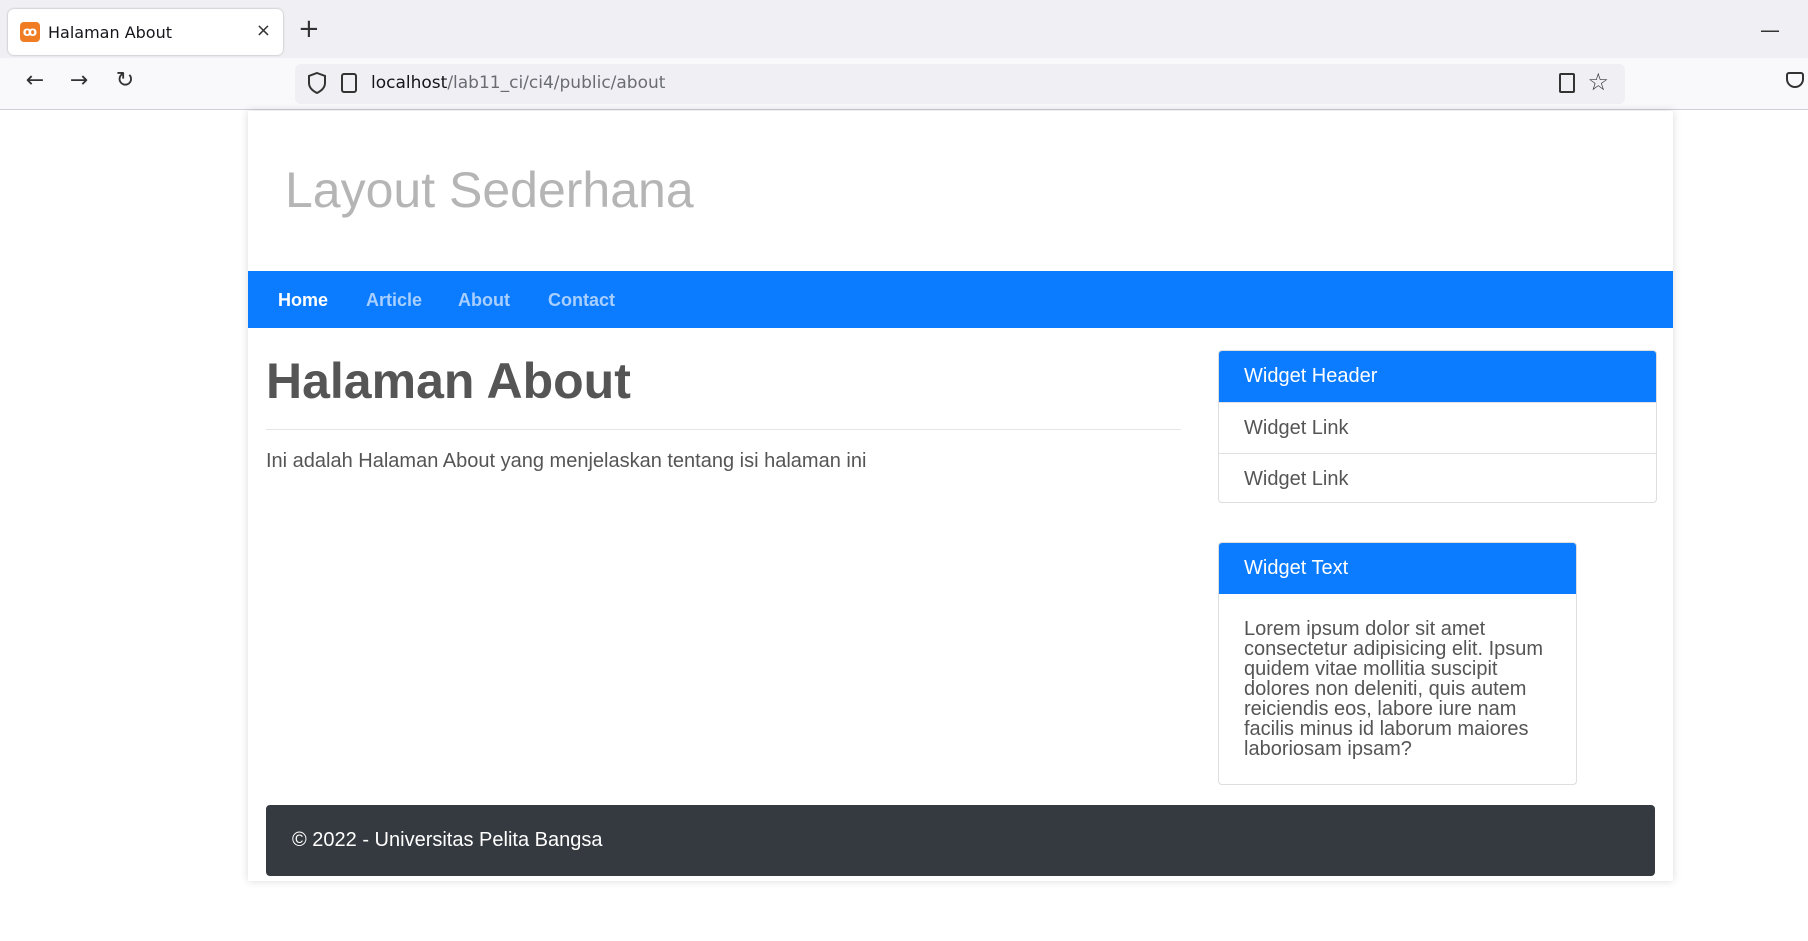  What do you see at coordinates (960, 191) in the screenshot?
I see `site-header: Layout Sederhana` at bounding box center [960, 191].